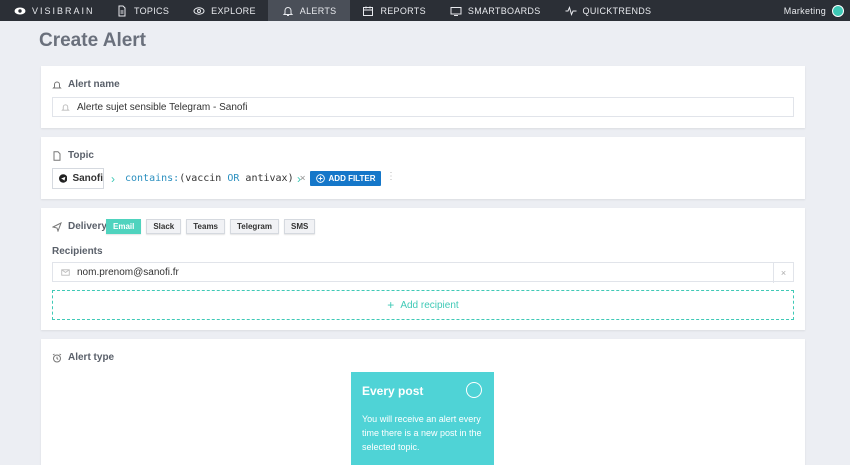 This screenshot has height=465, width=850. Describe the element at coordinates (571, 10) in the screenshot. I see `pulse-icon` at that location.